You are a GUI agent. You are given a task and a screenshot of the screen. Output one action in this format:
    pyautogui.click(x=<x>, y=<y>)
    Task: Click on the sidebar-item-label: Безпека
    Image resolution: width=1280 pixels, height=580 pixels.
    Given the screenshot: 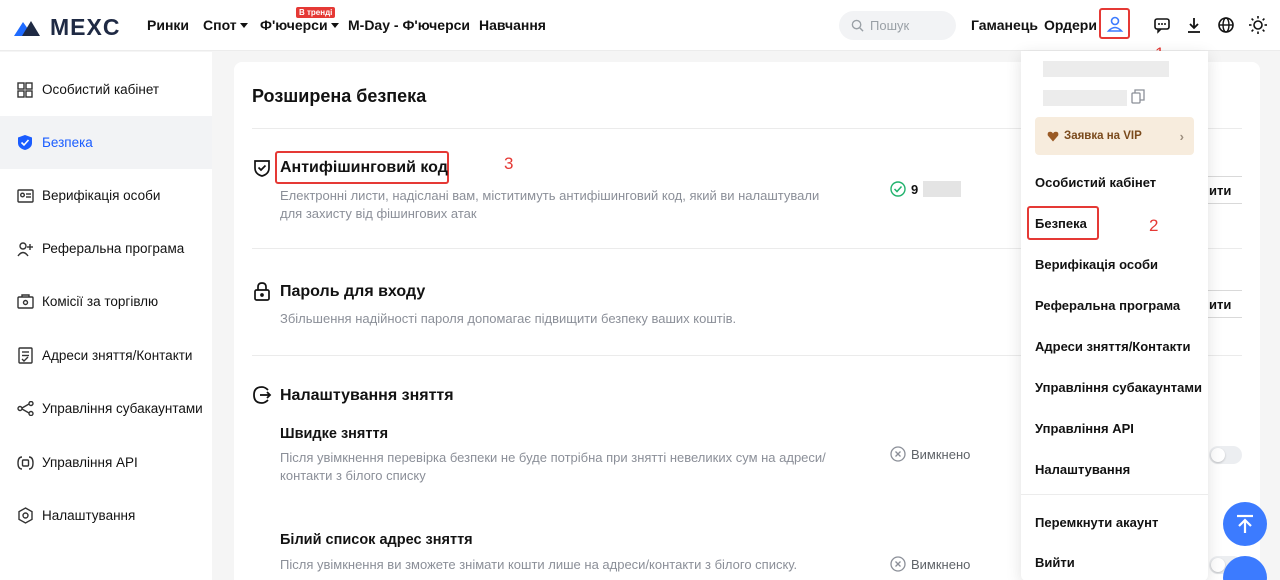 What is the action you would take?
    pyautogui.click(x=67, y=142)
    